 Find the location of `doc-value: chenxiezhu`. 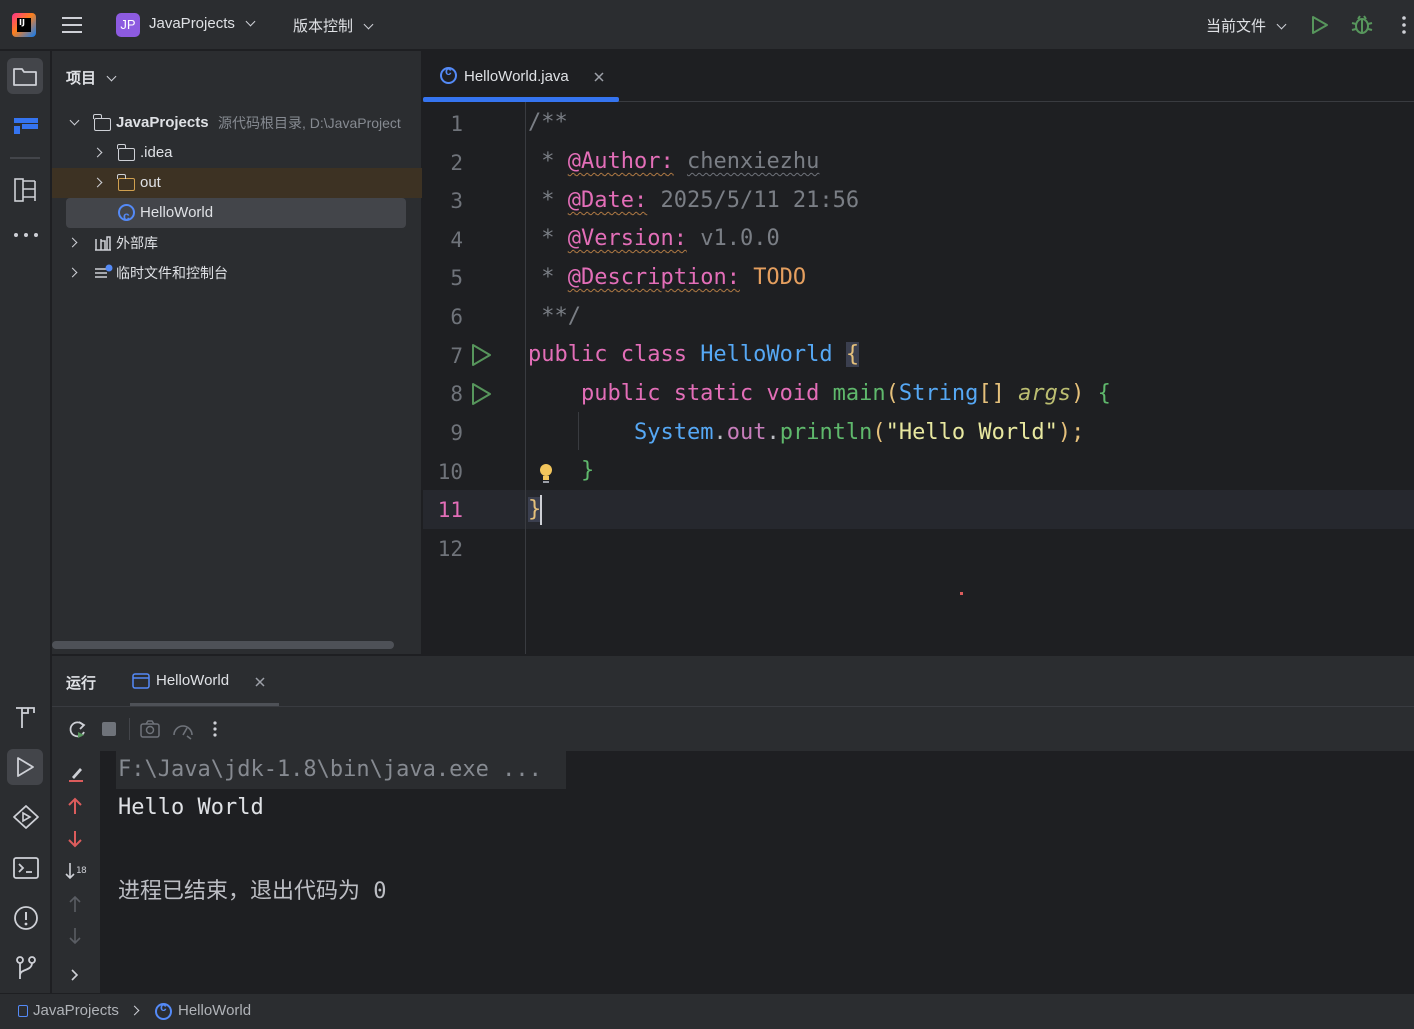

doc-value: chenxiezhu is located at coordinates (753, 161).